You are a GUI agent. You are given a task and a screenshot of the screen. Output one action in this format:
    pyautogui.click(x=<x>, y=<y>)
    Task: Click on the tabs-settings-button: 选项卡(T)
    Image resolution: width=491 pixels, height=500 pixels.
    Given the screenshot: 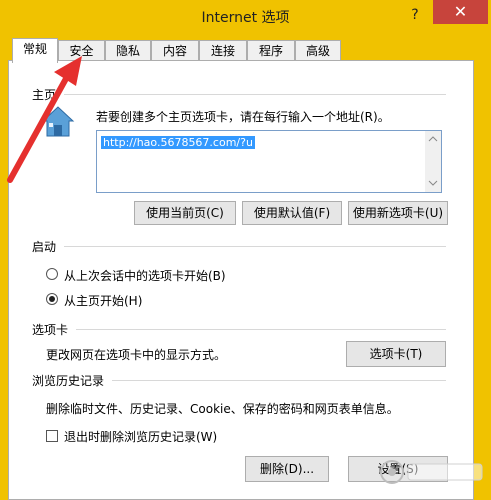 What is the action you would take?
    pyautogui.click(x=396, y=354)
    